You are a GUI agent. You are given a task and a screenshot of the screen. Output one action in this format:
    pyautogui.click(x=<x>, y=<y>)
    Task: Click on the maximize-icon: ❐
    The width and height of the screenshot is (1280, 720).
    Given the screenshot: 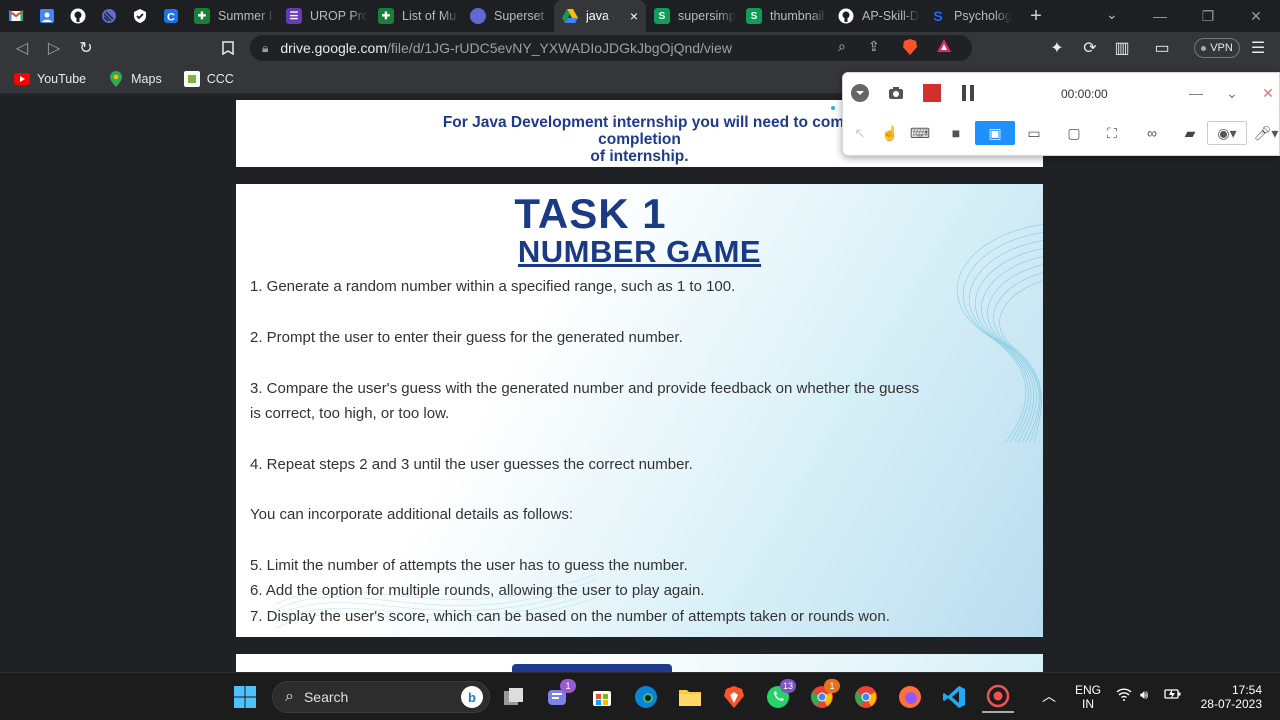 What is the action you would take?
    pyautogui.click(x=1208, y=16)
    